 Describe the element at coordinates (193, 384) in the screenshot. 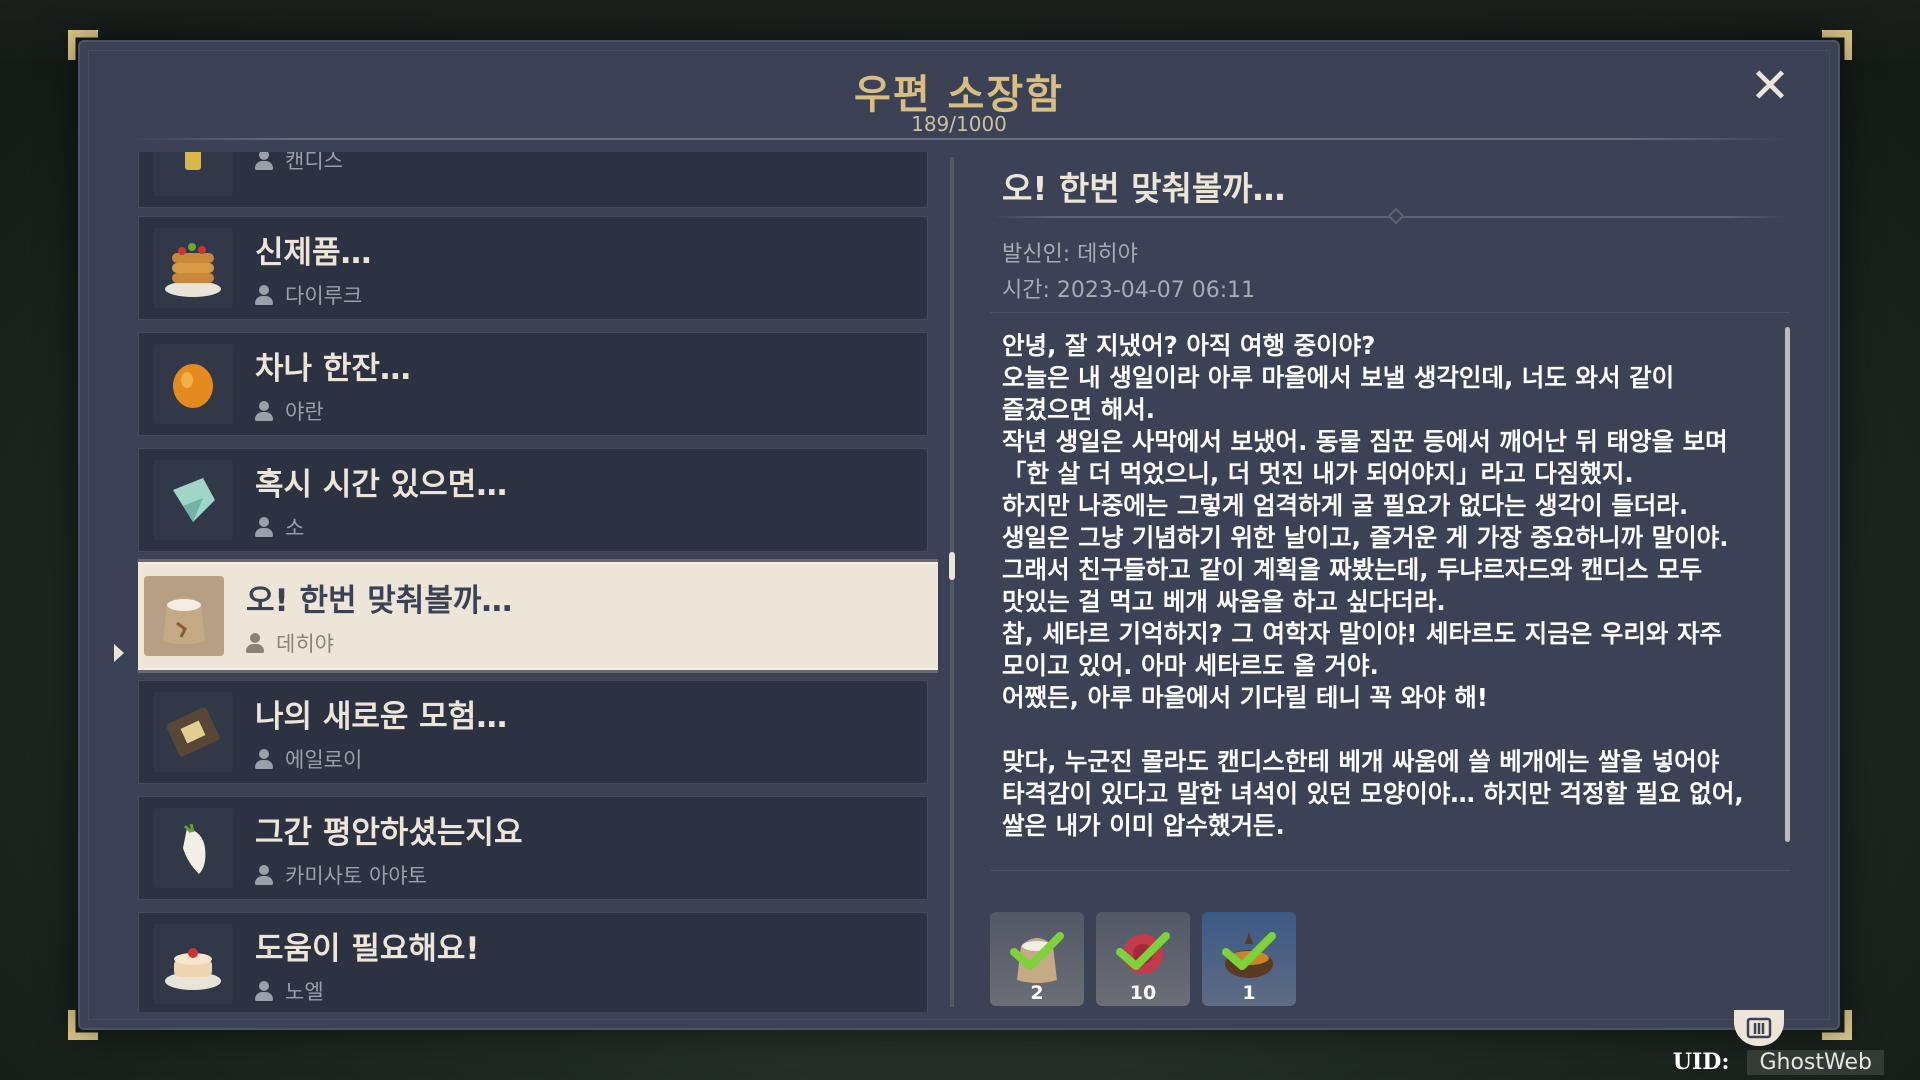

I see `orange-fruit-icon` at that location.